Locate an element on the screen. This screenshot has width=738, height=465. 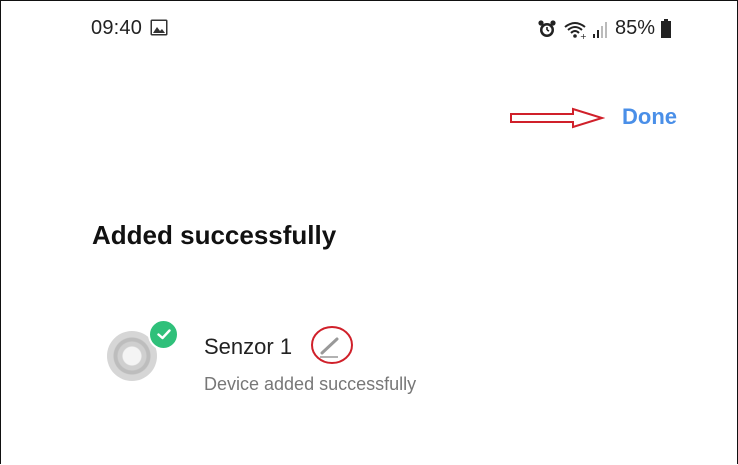
wifi-icon: + is located at coordinates (575, 30).